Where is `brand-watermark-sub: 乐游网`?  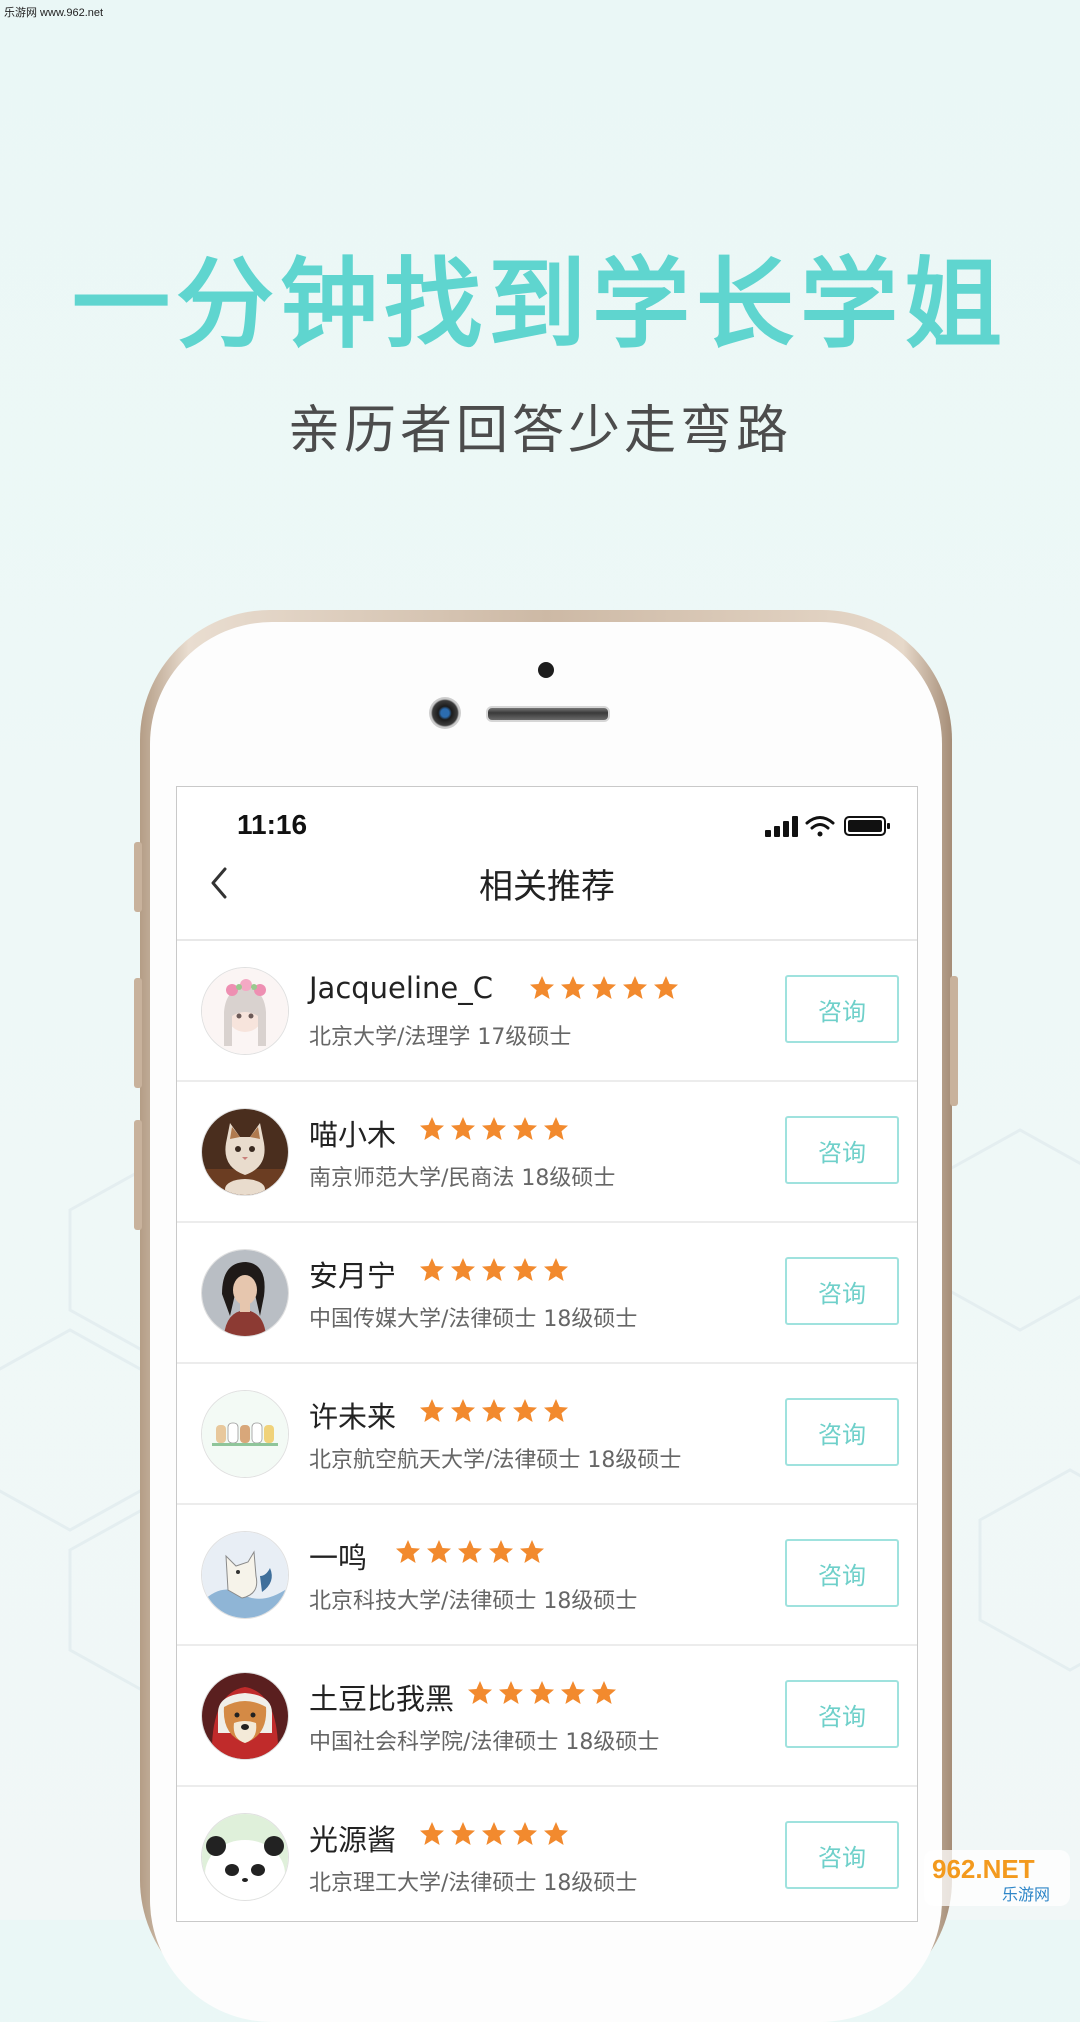 brand-watermark-sub: 乐游网 is located at coordinates (1026, 1894).